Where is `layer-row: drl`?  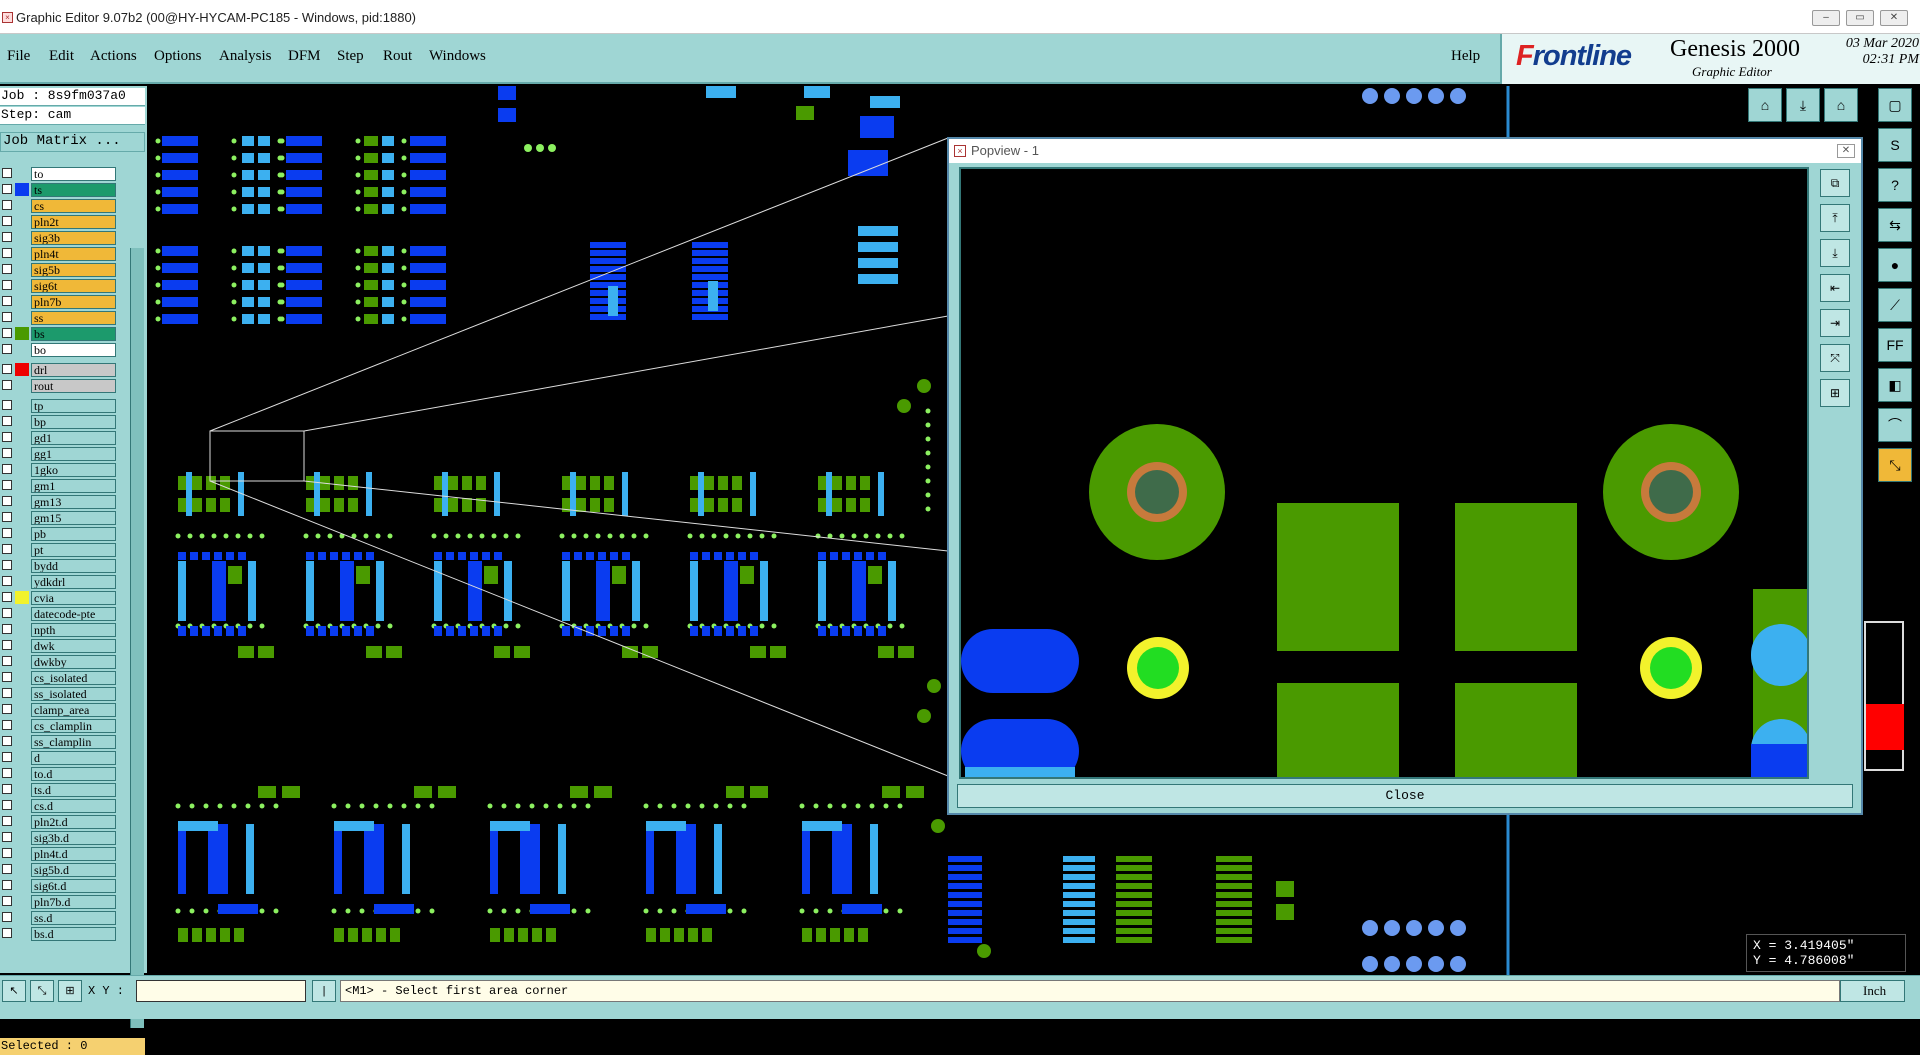
layer-row: drl is located at coordinates (59, 369).